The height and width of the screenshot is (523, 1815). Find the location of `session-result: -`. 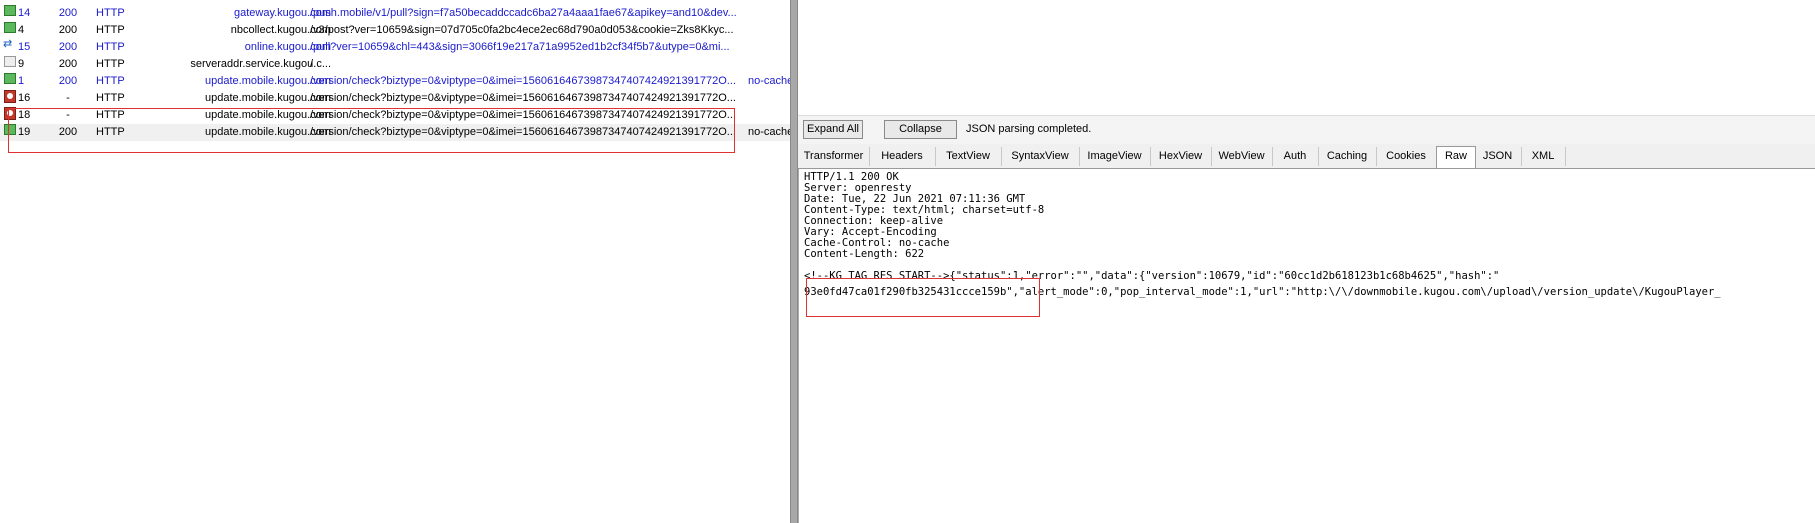

session-result: - is located at coordinates (68, 98).